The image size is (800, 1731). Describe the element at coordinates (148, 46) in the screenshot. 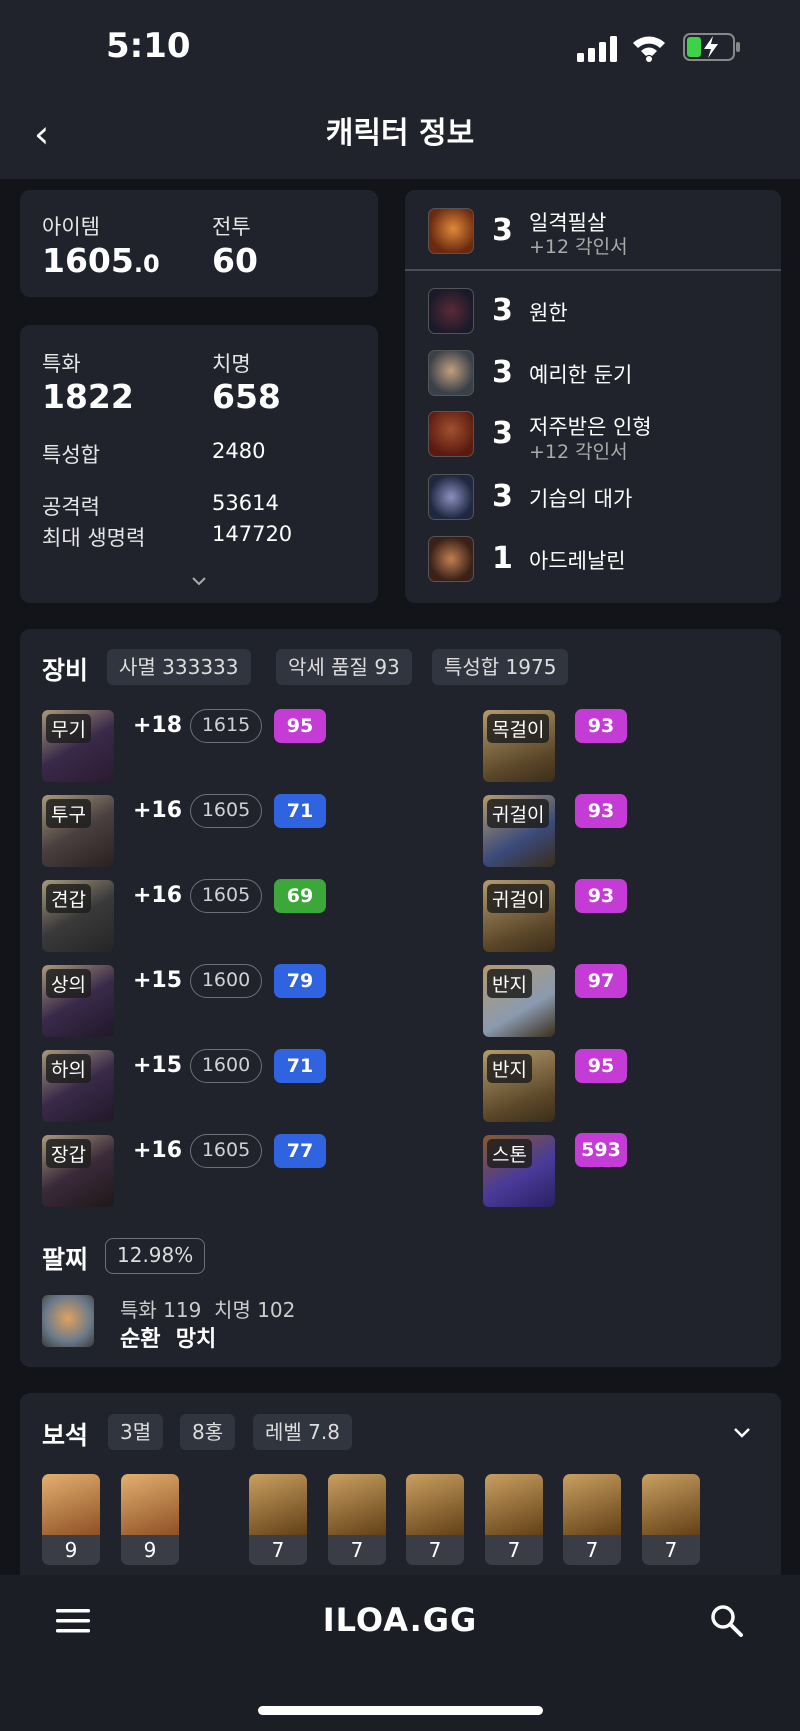

I see `status-time: 5:10` at that location.